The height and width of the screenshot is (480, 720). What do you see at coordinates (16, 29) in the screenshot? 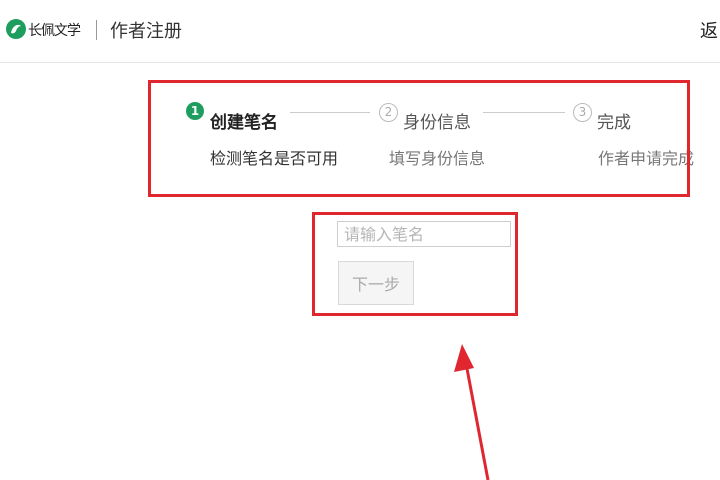
I see `changpei-logo-icon` at bounding box center [16, 29].